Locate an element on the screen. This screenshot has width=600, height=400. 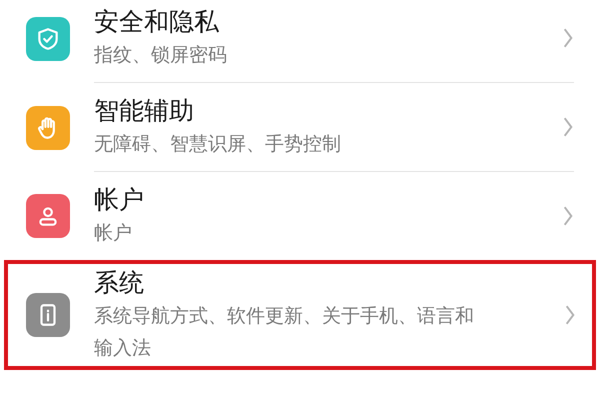
item-subtitle: 无障碍、智慧识屏、手势控制 is located at coordinates (218, 144).